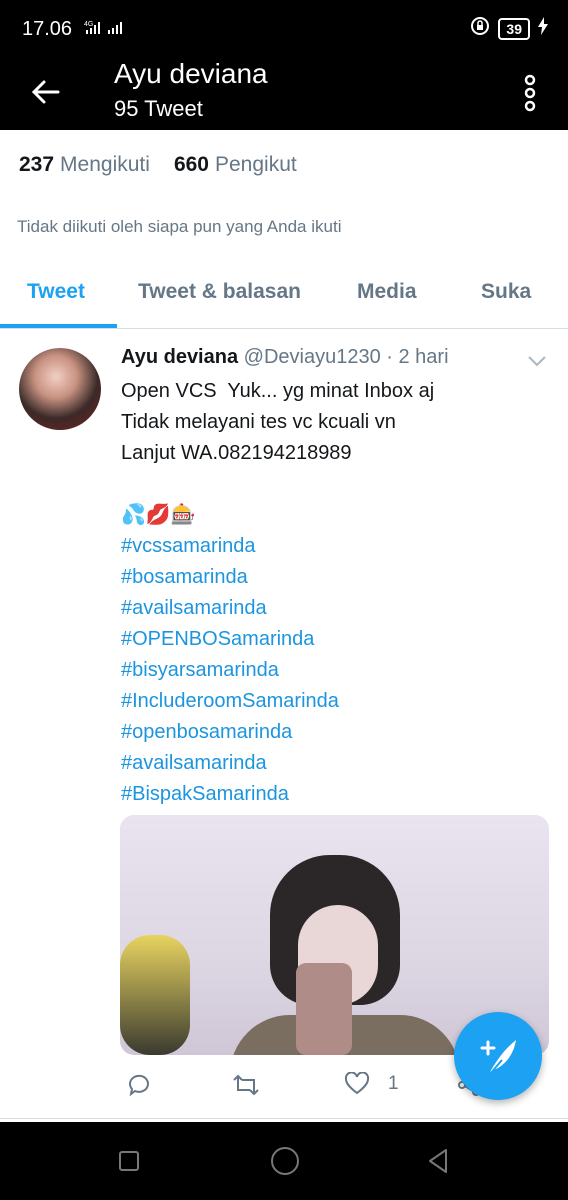 The image size is (568, 1200). Describe the element at coordinates (543, 28) in the screenshot. I see `charging-icon` at that location.